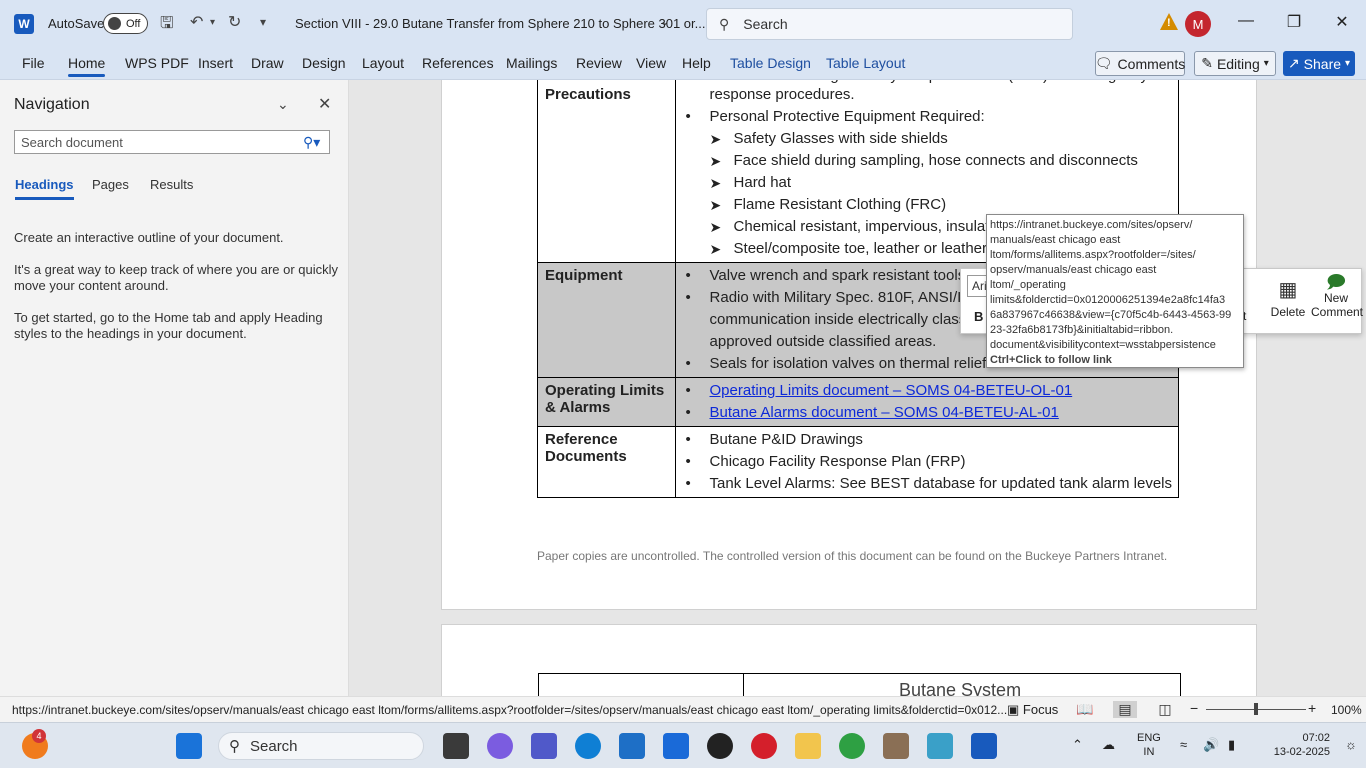 The width and height of the screenshot is (1366, 768). I want to click on start-icon, so click(189, 746).